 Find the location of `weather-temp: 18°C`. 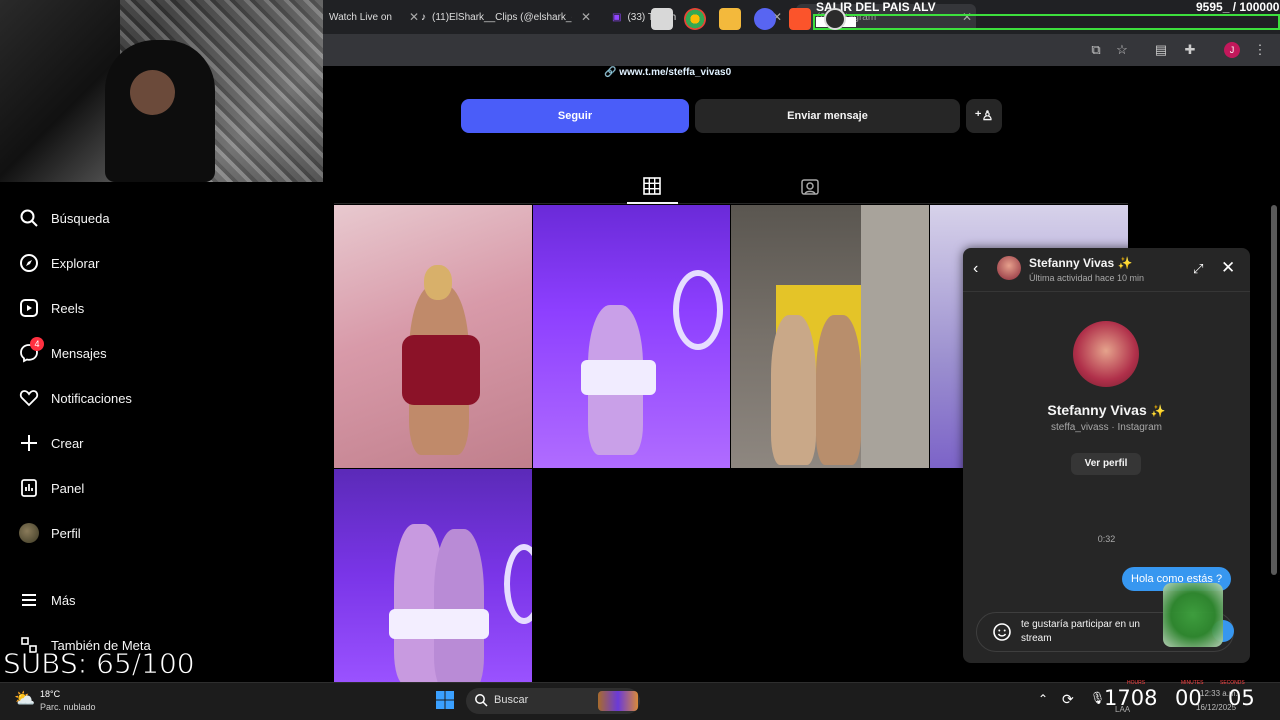

weather-temp: 18°C is located at coordinates (50, 694).